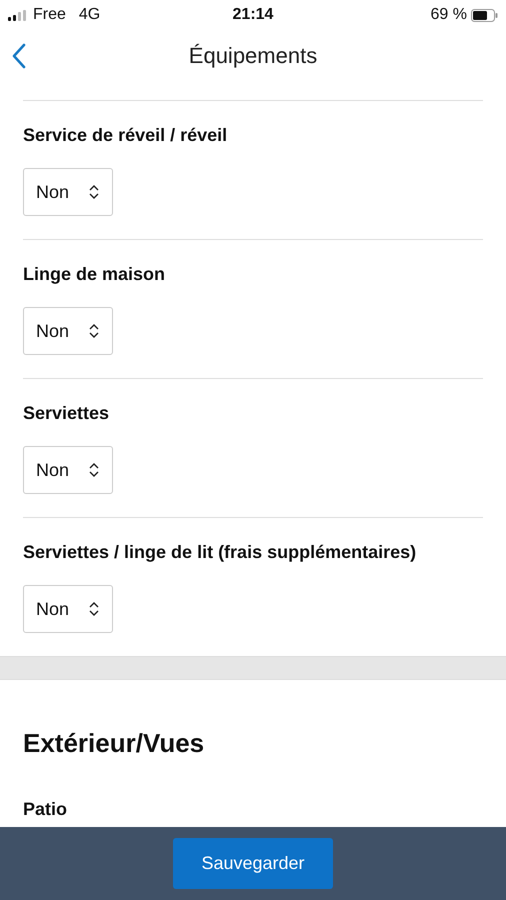  Describe the element at coordinates (484, 15) in the screenshot. I see `battery-icon` at that location.